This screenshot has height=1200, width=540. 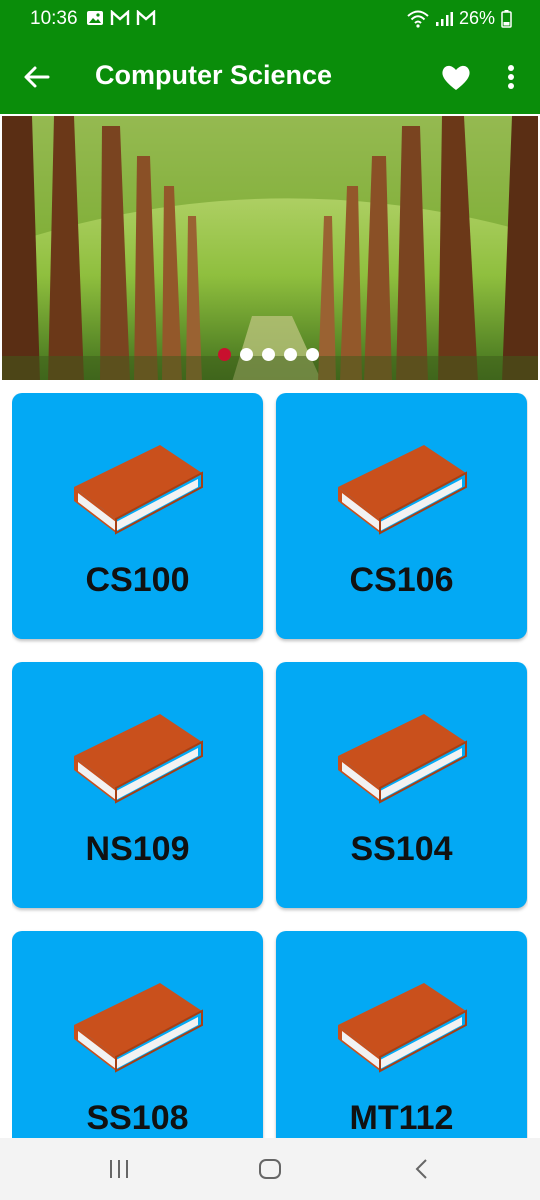 What do you see at coordinates (401, 849) in the screenshot?
I see `course-code: SS104` at bounding box center [401, 849].